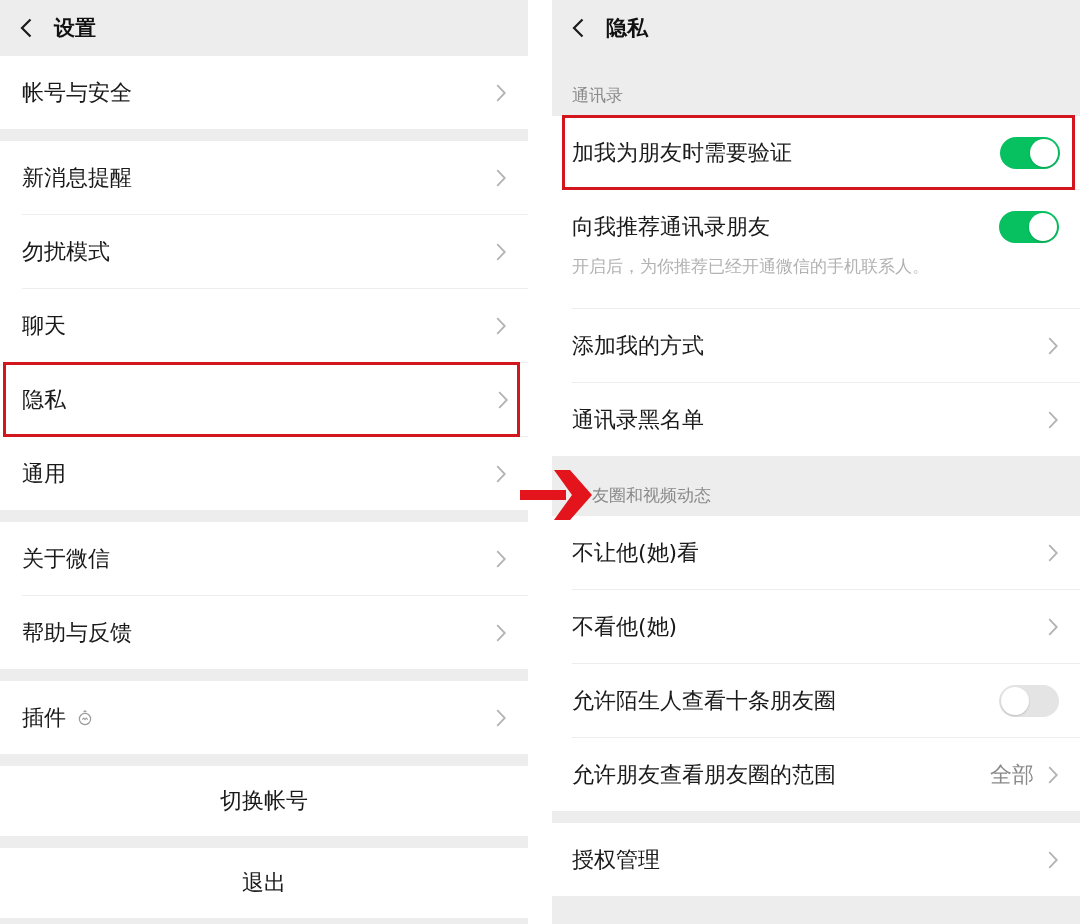  What do you see at coordinates (75, 28) in the screenshot?
I see `screen-title: 设置` at bounding box center [75, 28].